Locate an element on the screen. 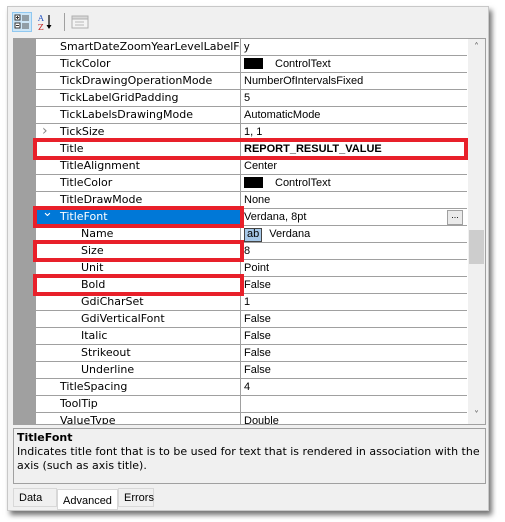 This screenshot has width=505, height=522. property-row-gdiverticalfont: GdiVerticalFont False is located at coordinates (251, 319).